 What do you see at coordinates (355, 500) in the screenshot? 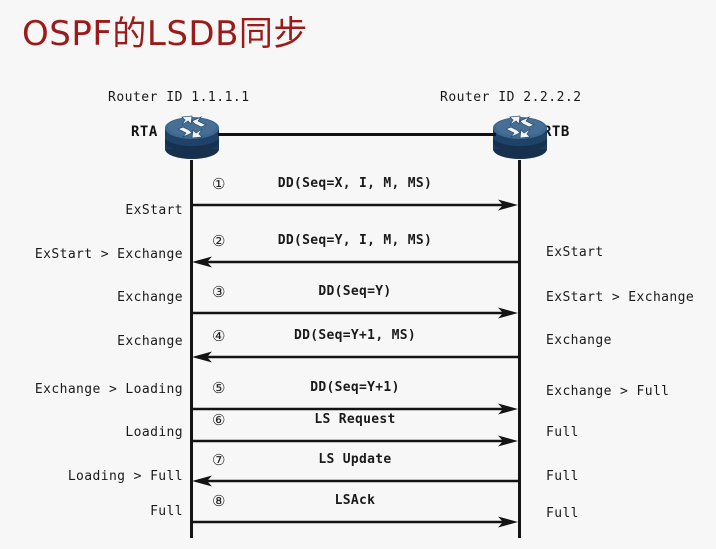
I see `message-label: LSAck` at bounding box center [355, 500].